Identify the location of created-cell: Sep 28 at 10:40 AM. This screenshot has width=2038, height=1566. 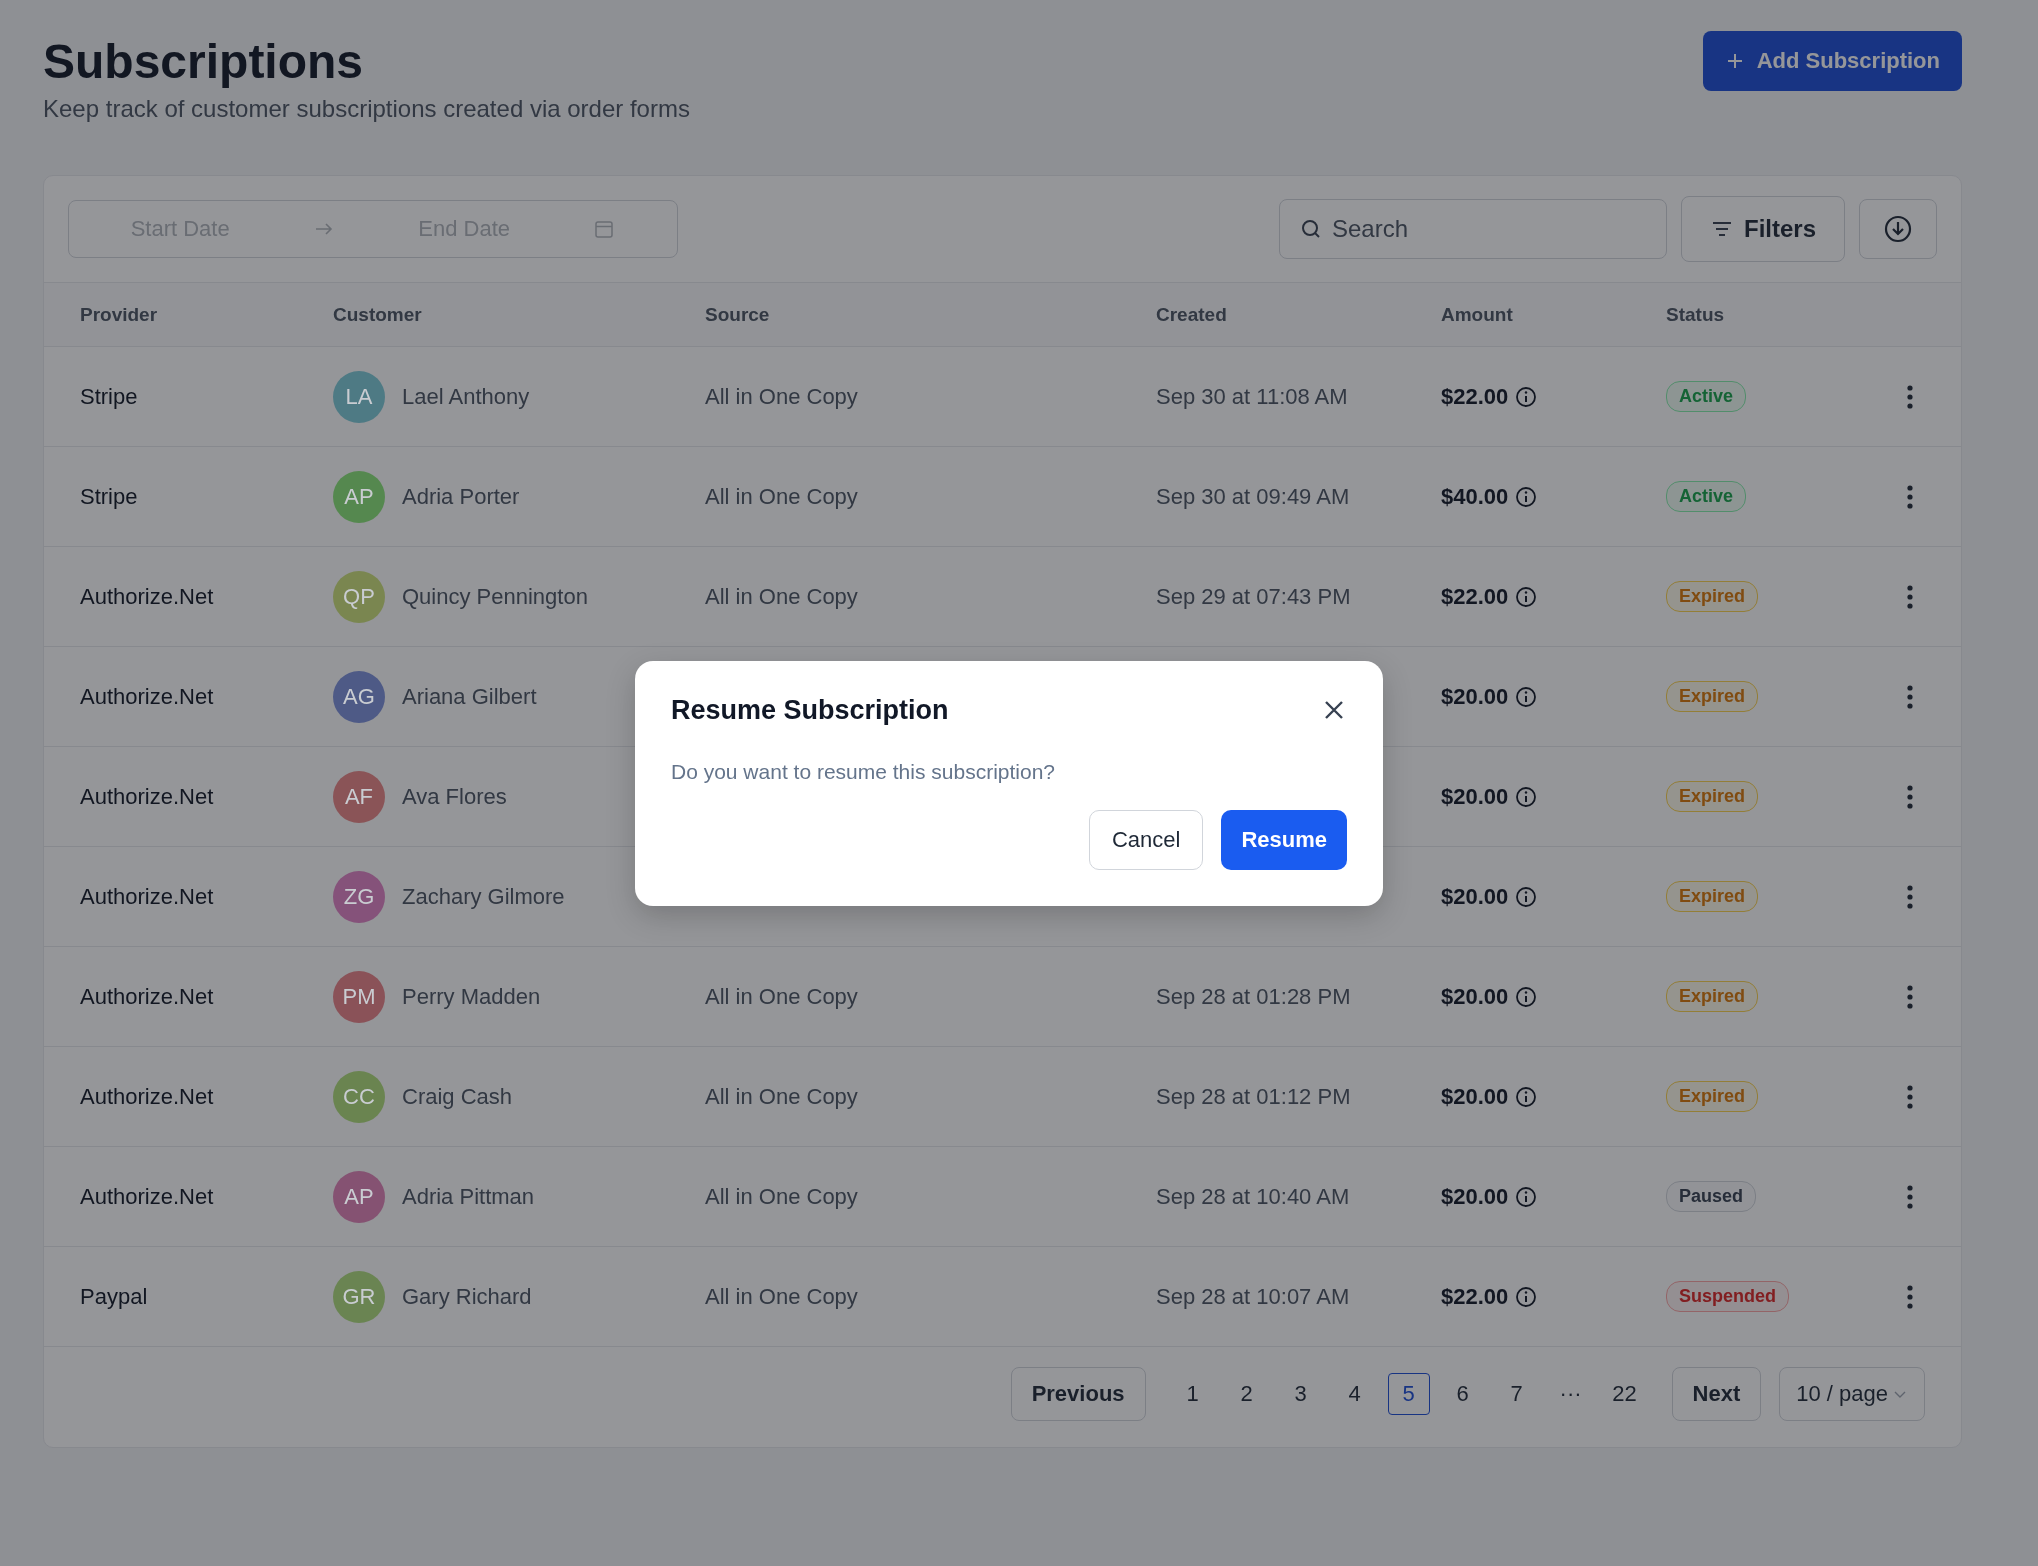
(1253, 1196).